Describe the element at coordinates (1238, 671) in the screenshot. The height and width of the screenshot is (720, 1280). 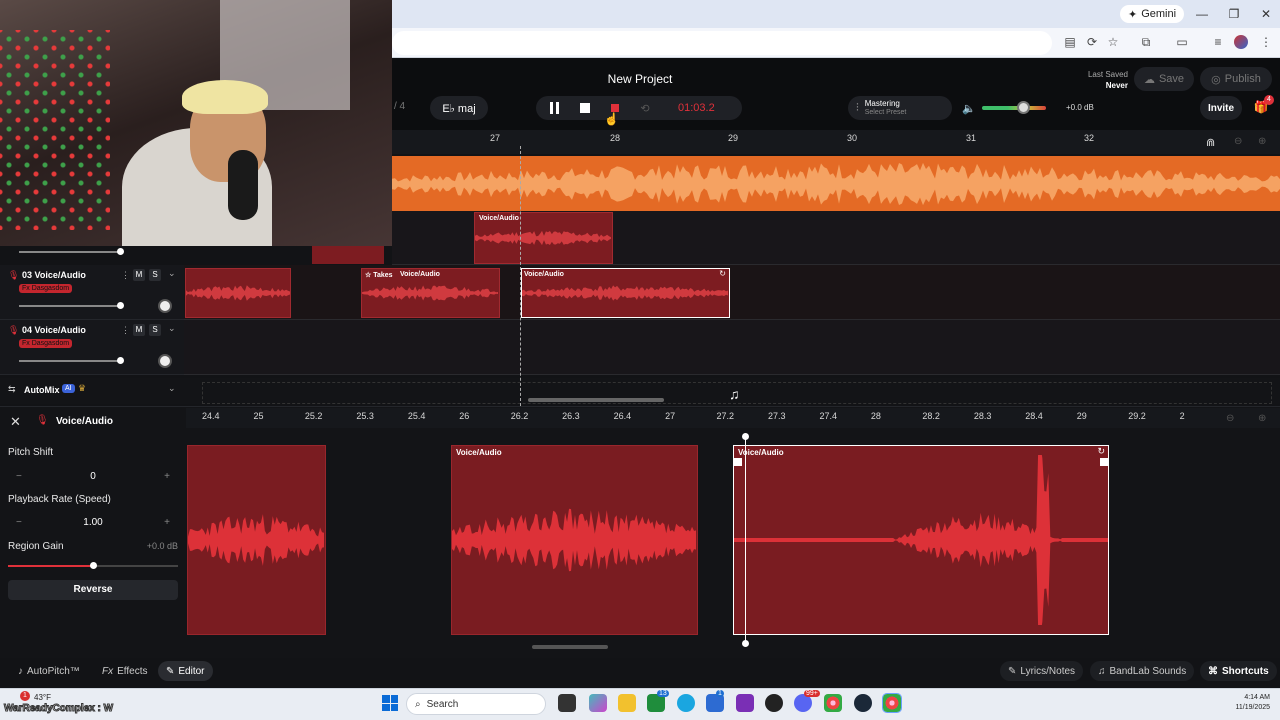
I see `shortcuts-button: ⌘ Shortcuts` at that location.